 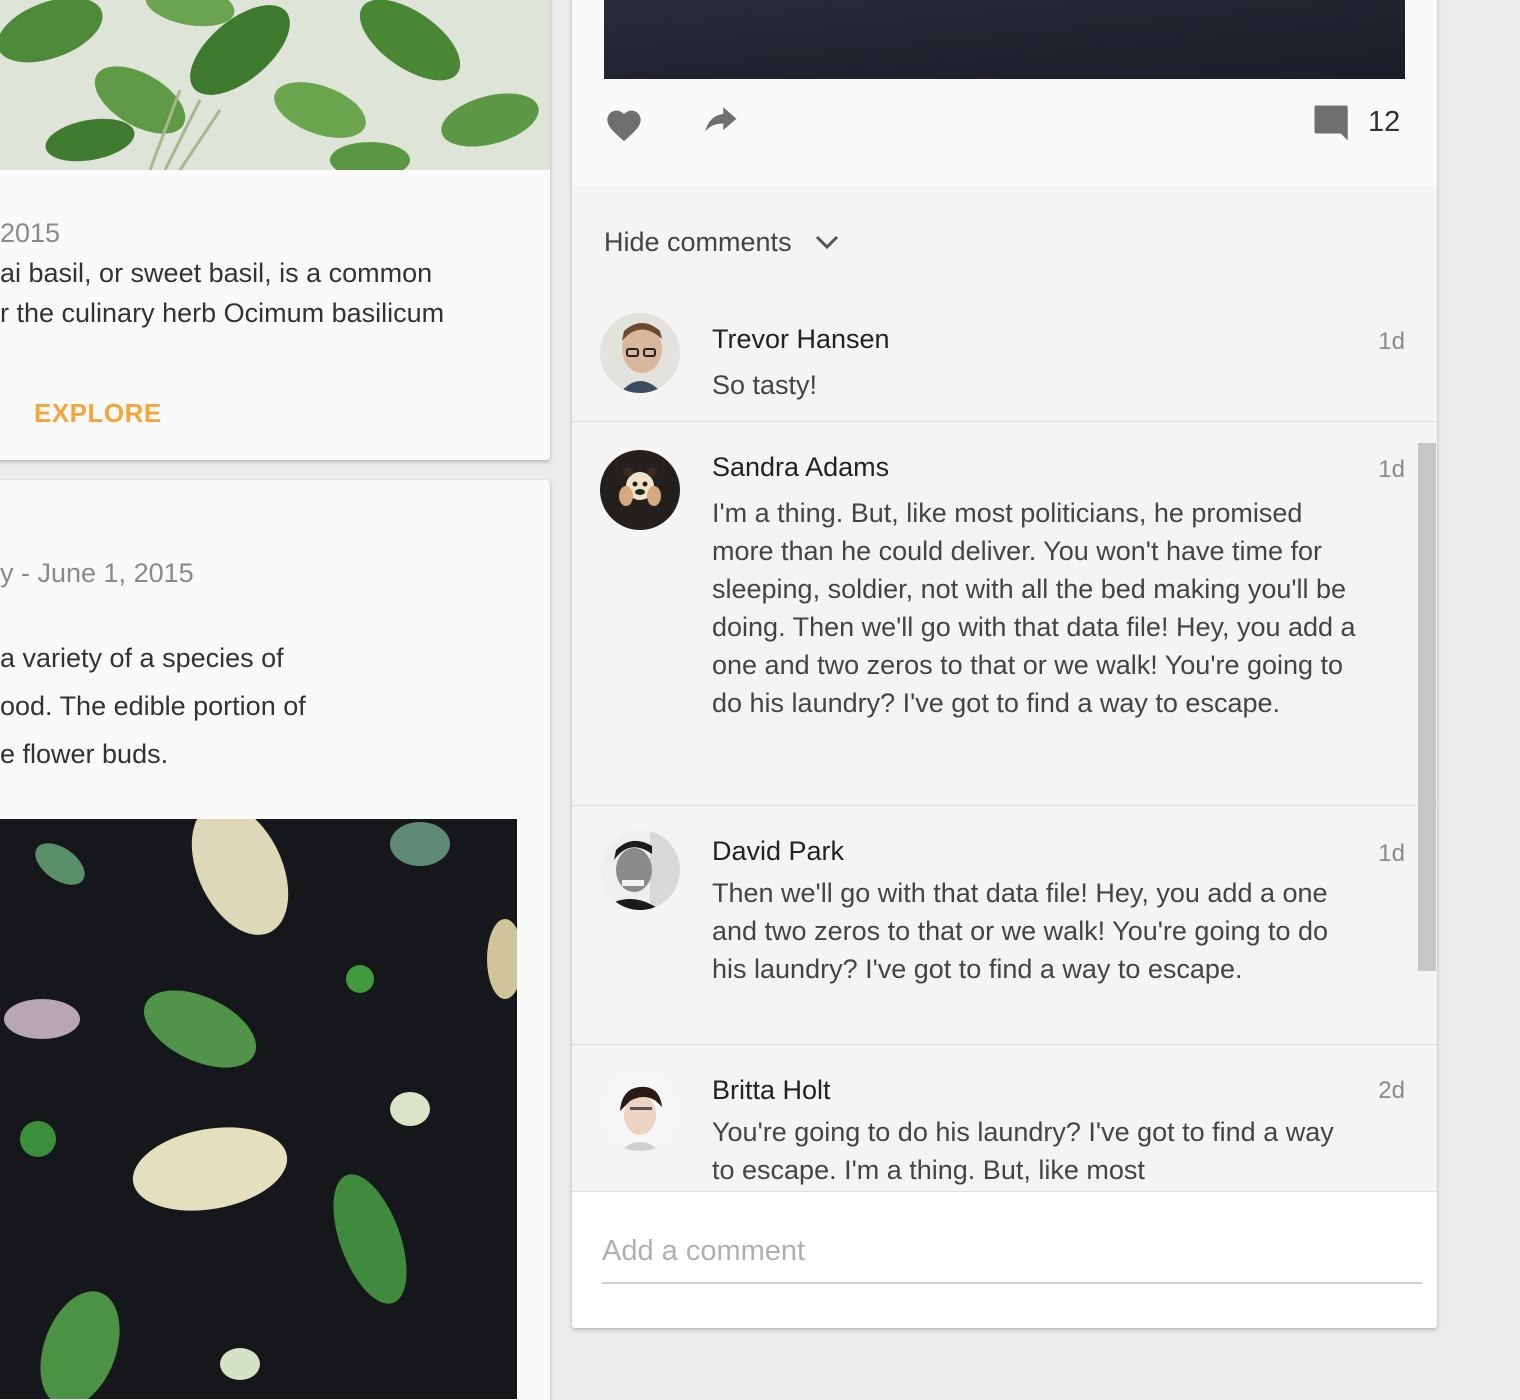 What do you see at coordinates (98, 413) in the screenshot?
I see `explore-button: EXPLORE` at bounding box center [98, 413].